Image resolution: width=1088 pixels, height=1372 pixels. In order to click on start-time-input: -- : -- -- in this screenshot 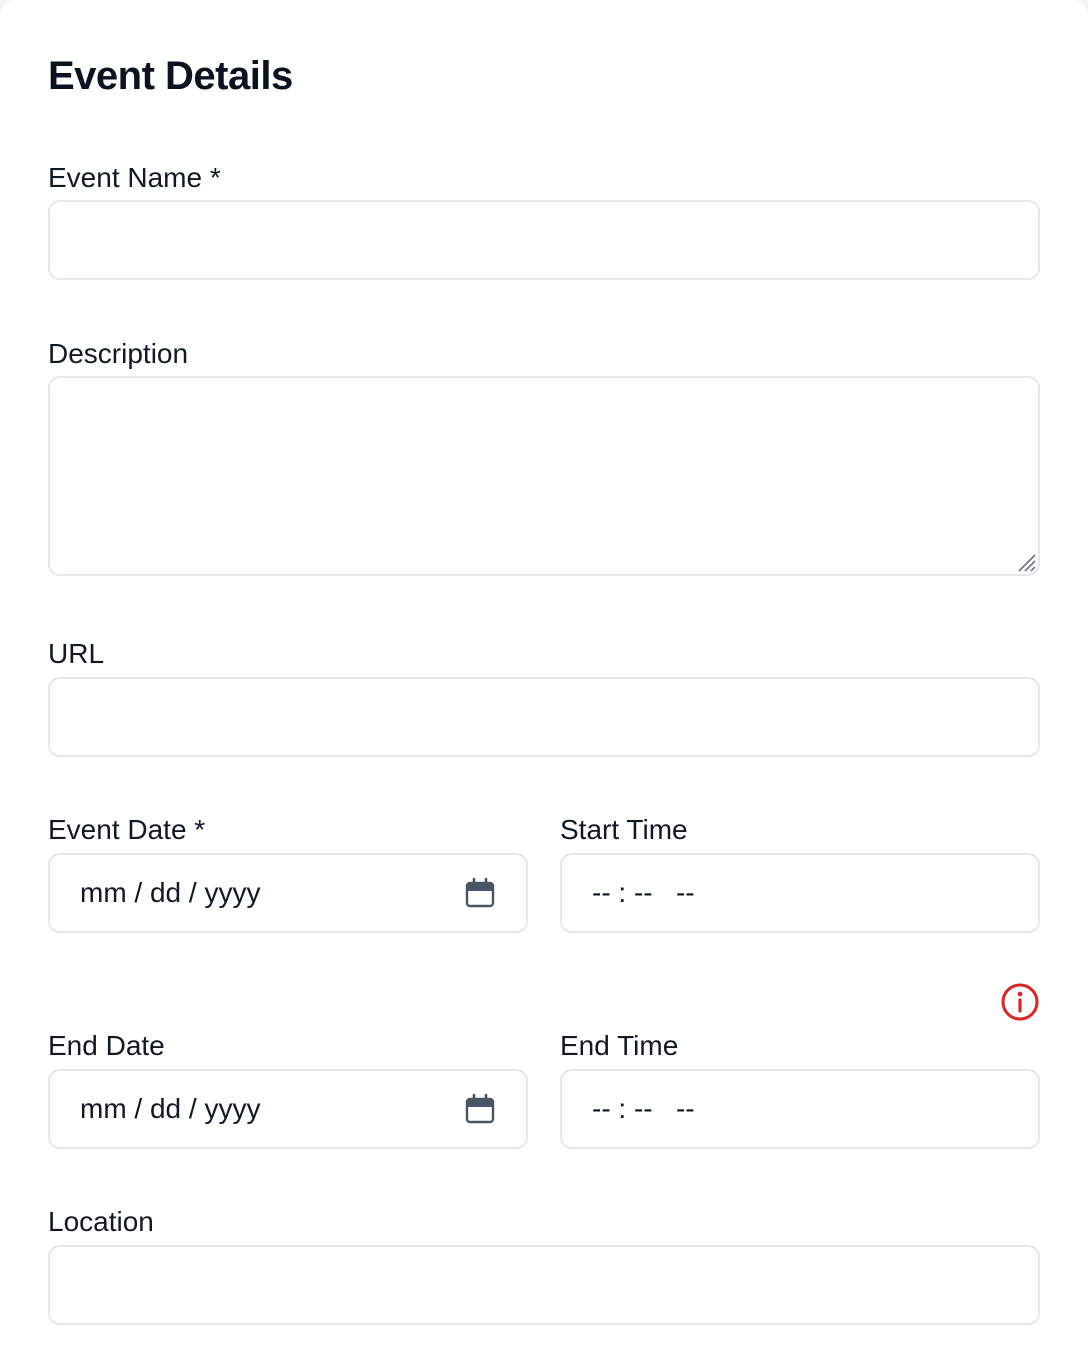, I will do `click(800, 893)`.